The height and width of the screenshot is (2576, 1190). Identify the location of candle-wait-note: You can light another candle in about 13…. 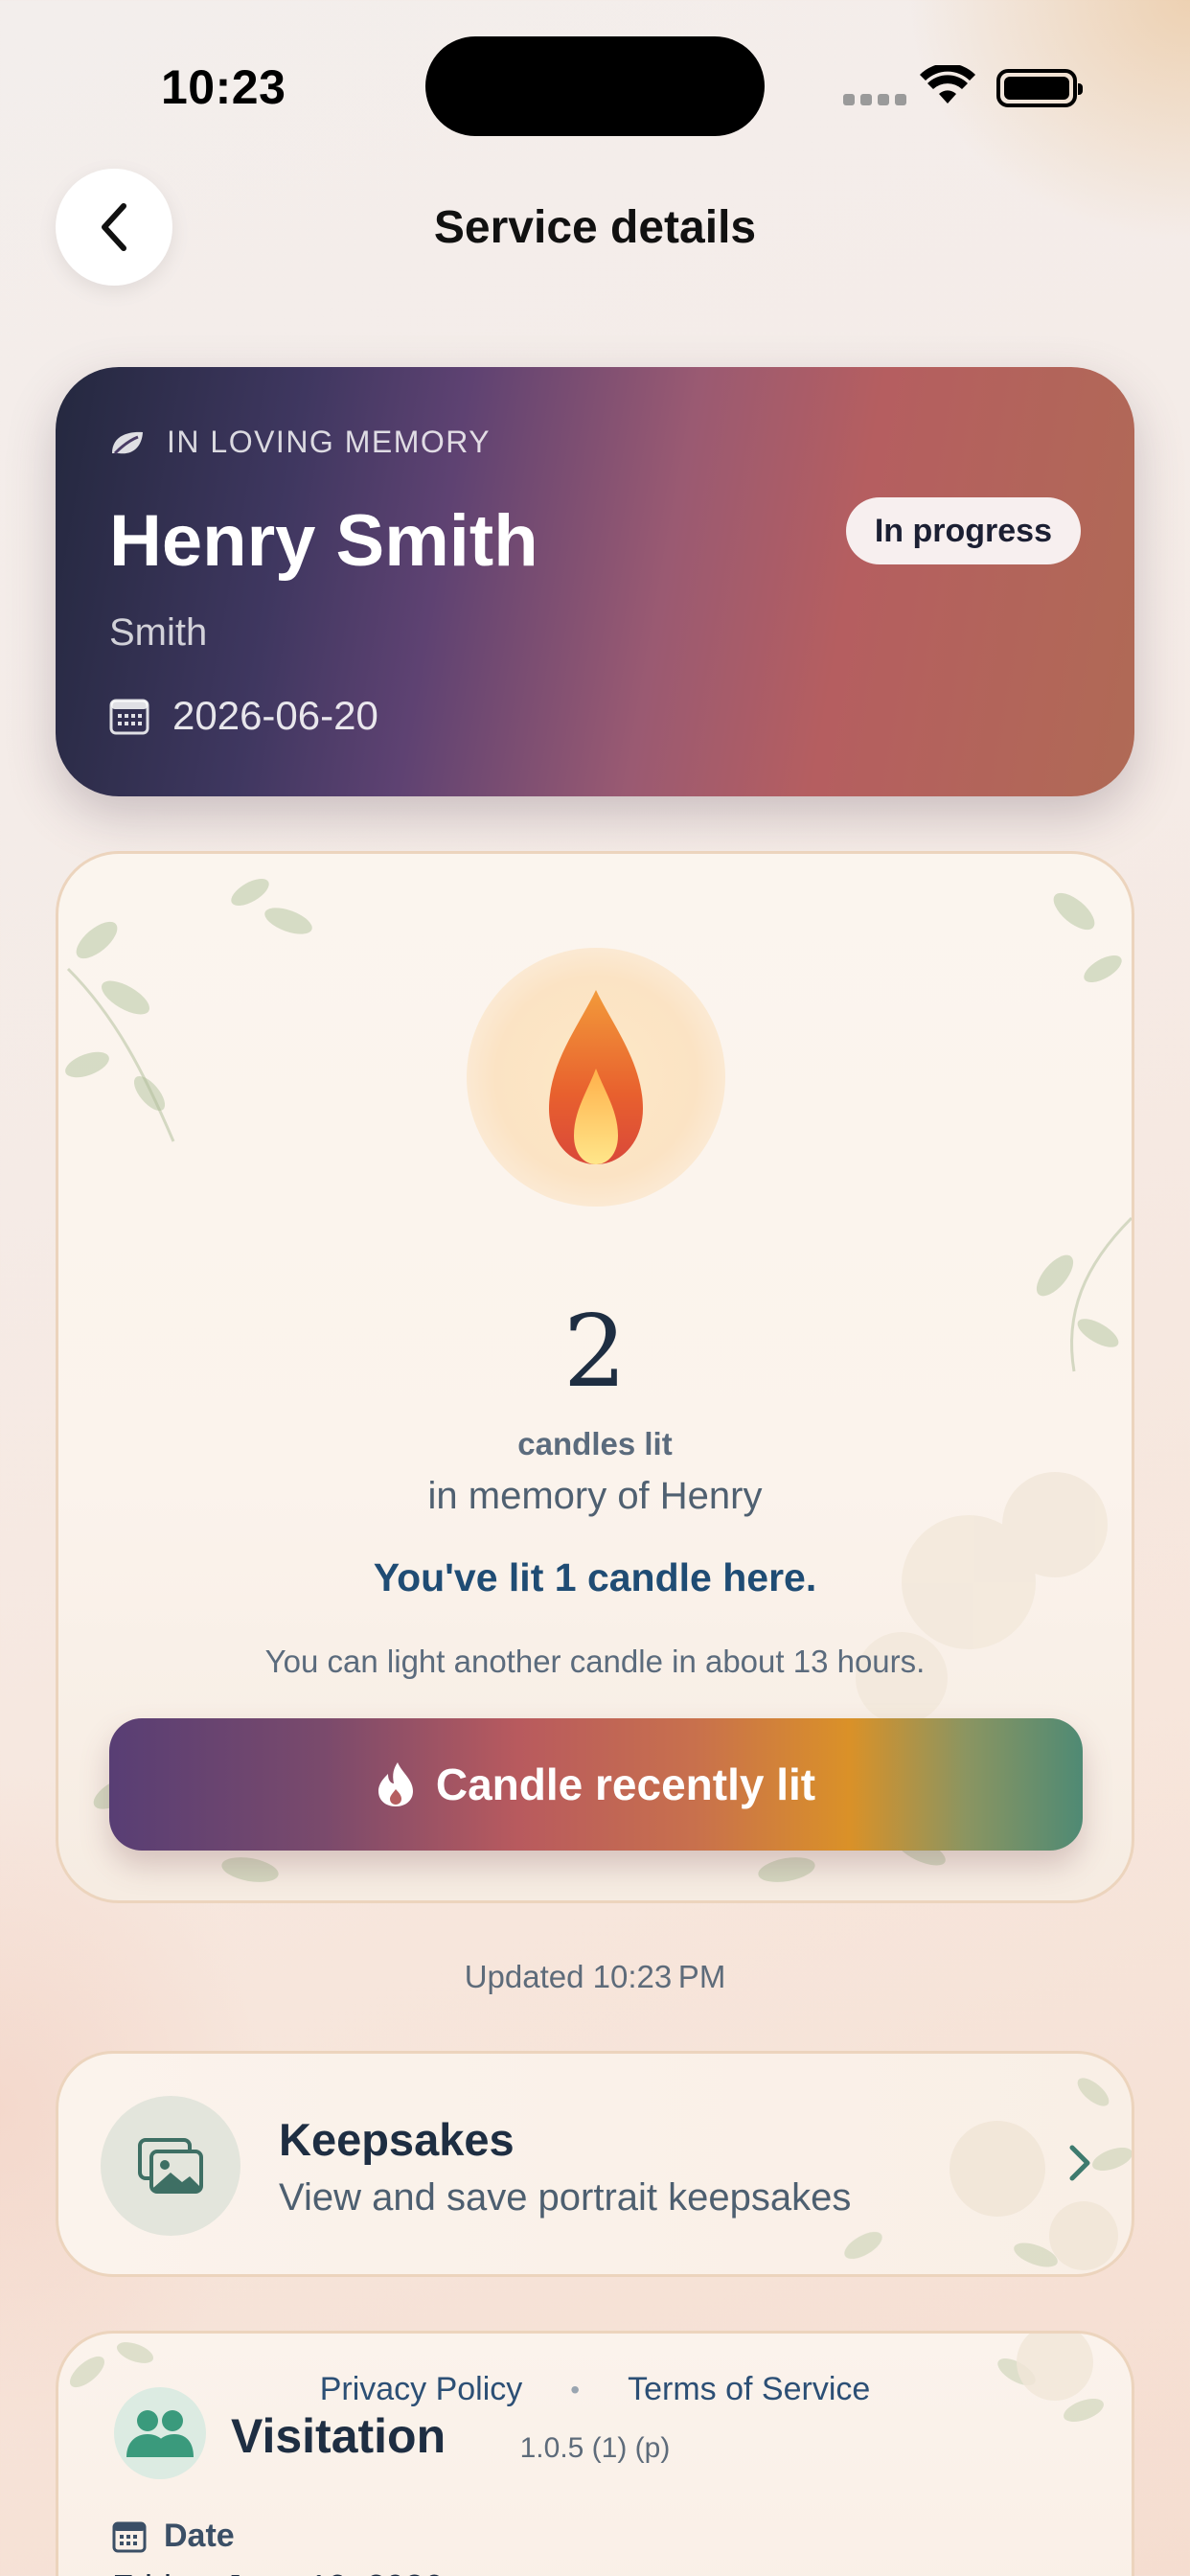
(595, 1661).